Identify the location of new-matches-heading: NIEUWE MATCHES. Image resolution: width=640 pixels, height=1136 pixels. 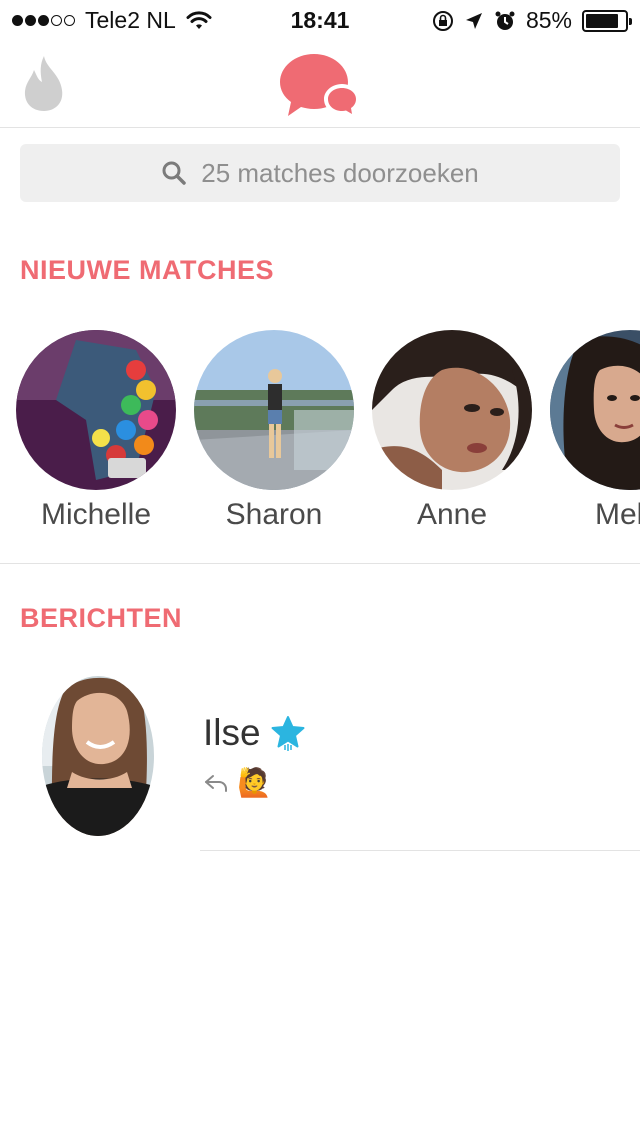
(147, 270).